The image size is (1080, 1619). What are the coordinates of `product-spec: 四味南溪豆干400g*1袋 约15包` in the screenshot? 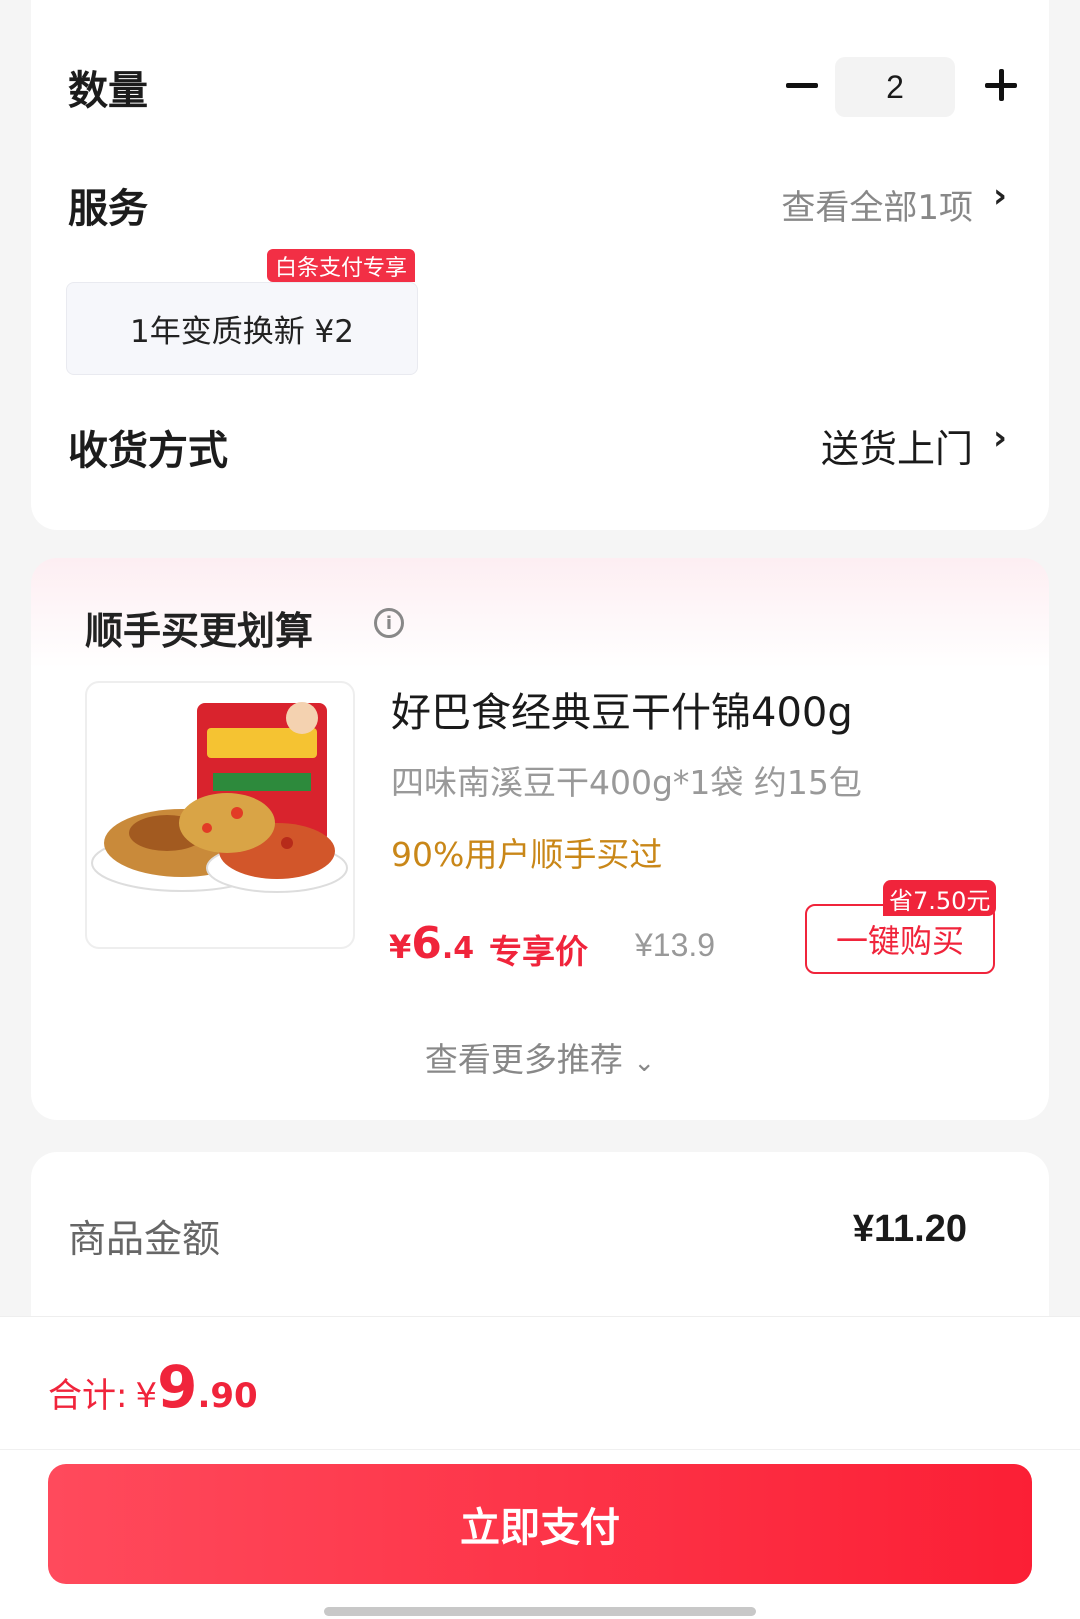 It's located at (626, 782).